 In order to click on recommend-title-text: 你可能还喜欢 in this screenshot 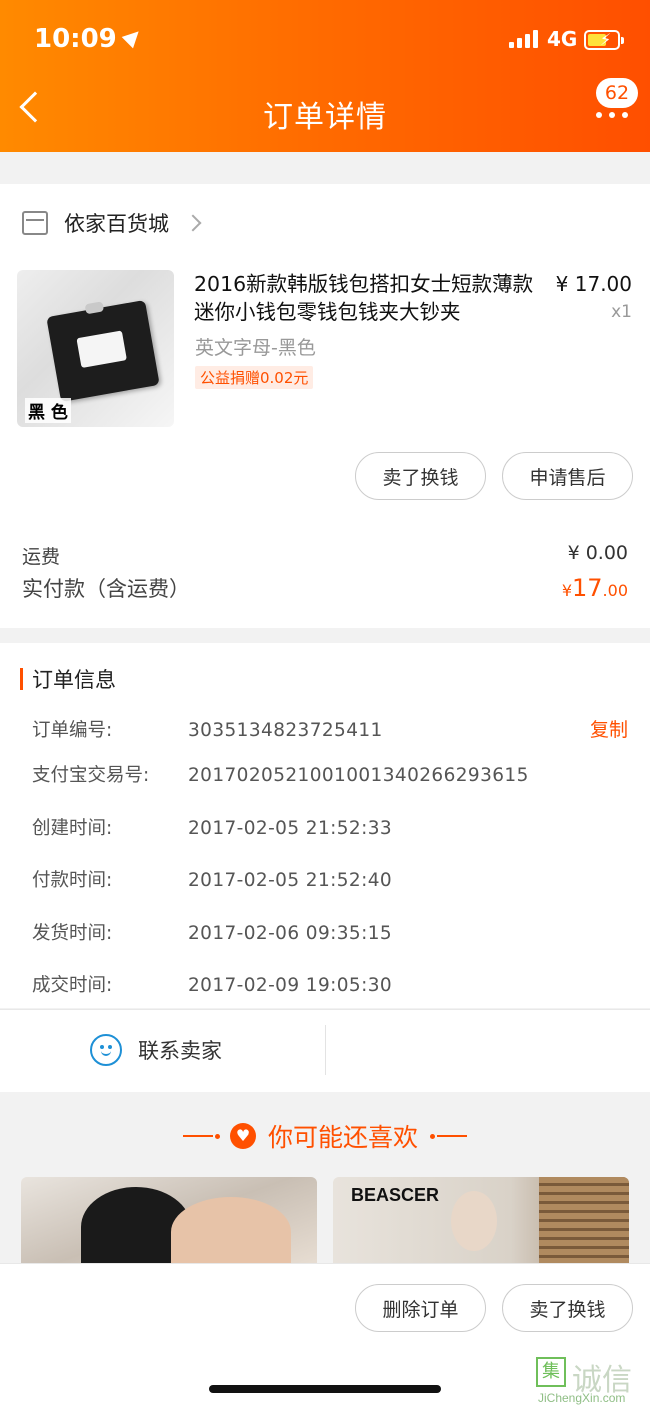, I will do `click(342, 1137)`.